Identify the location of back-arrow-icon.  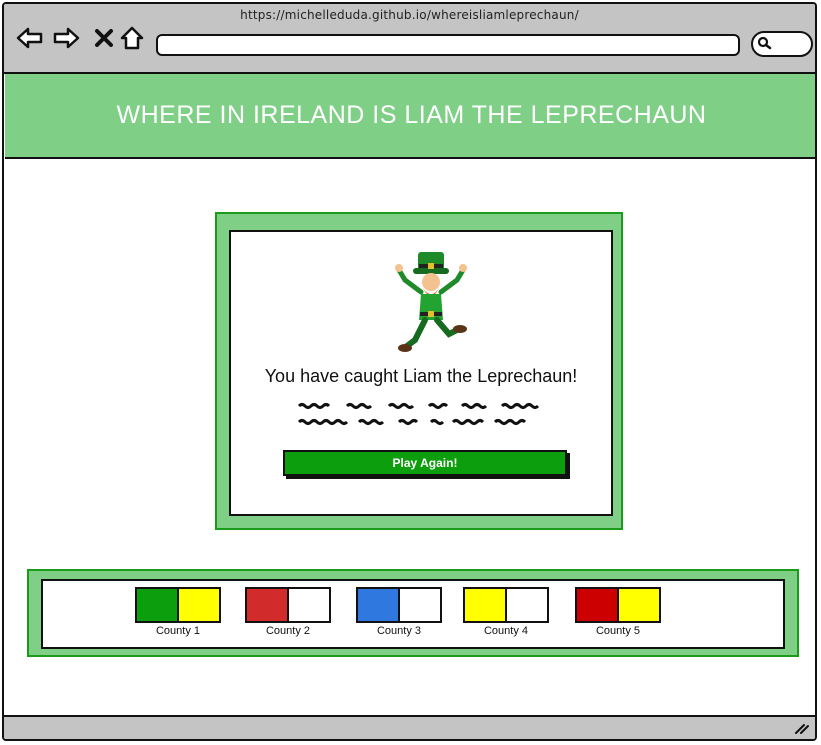
(30, 38).